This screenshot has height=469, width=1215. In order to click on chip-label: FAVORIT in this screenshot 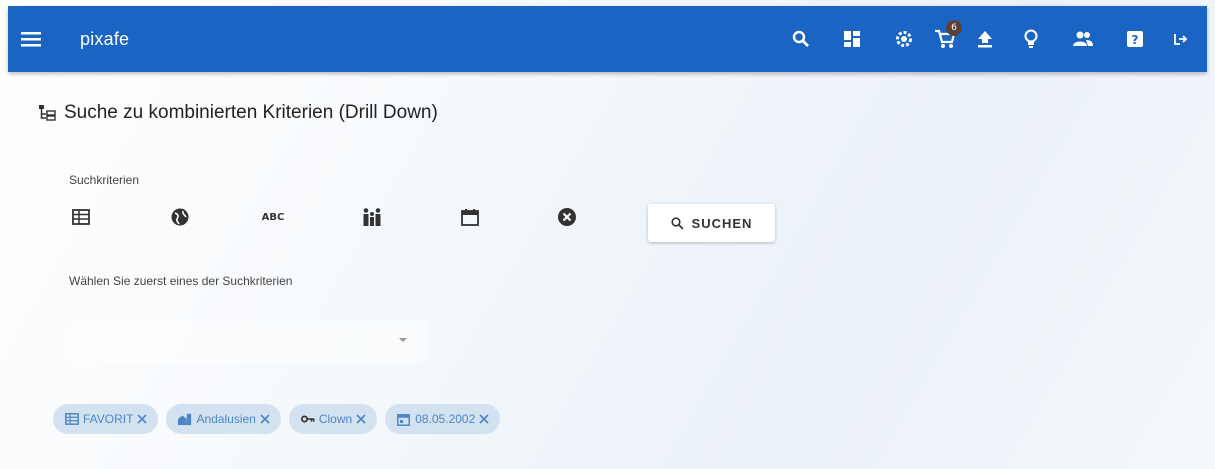, I will do `click(108, 419)`.